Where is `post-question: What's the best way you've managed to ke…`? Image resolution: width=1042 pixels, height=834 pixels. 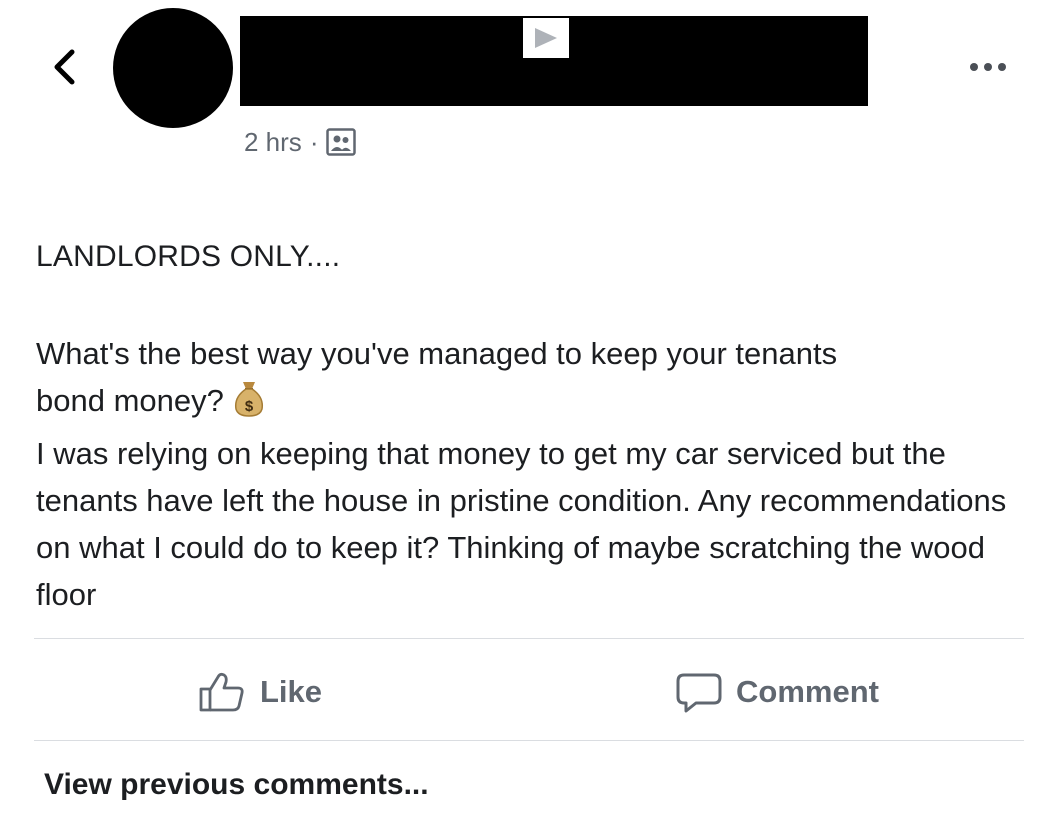 post-question: What's the best way you've managed to ke… is located at coordinates (437, 353).